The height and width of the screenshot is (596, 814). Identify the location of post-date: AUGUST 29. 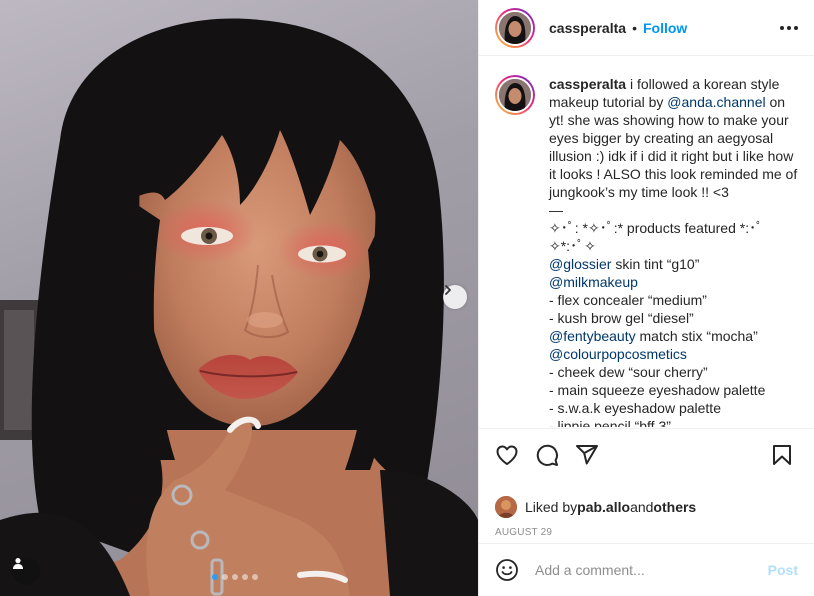
(646, 532).